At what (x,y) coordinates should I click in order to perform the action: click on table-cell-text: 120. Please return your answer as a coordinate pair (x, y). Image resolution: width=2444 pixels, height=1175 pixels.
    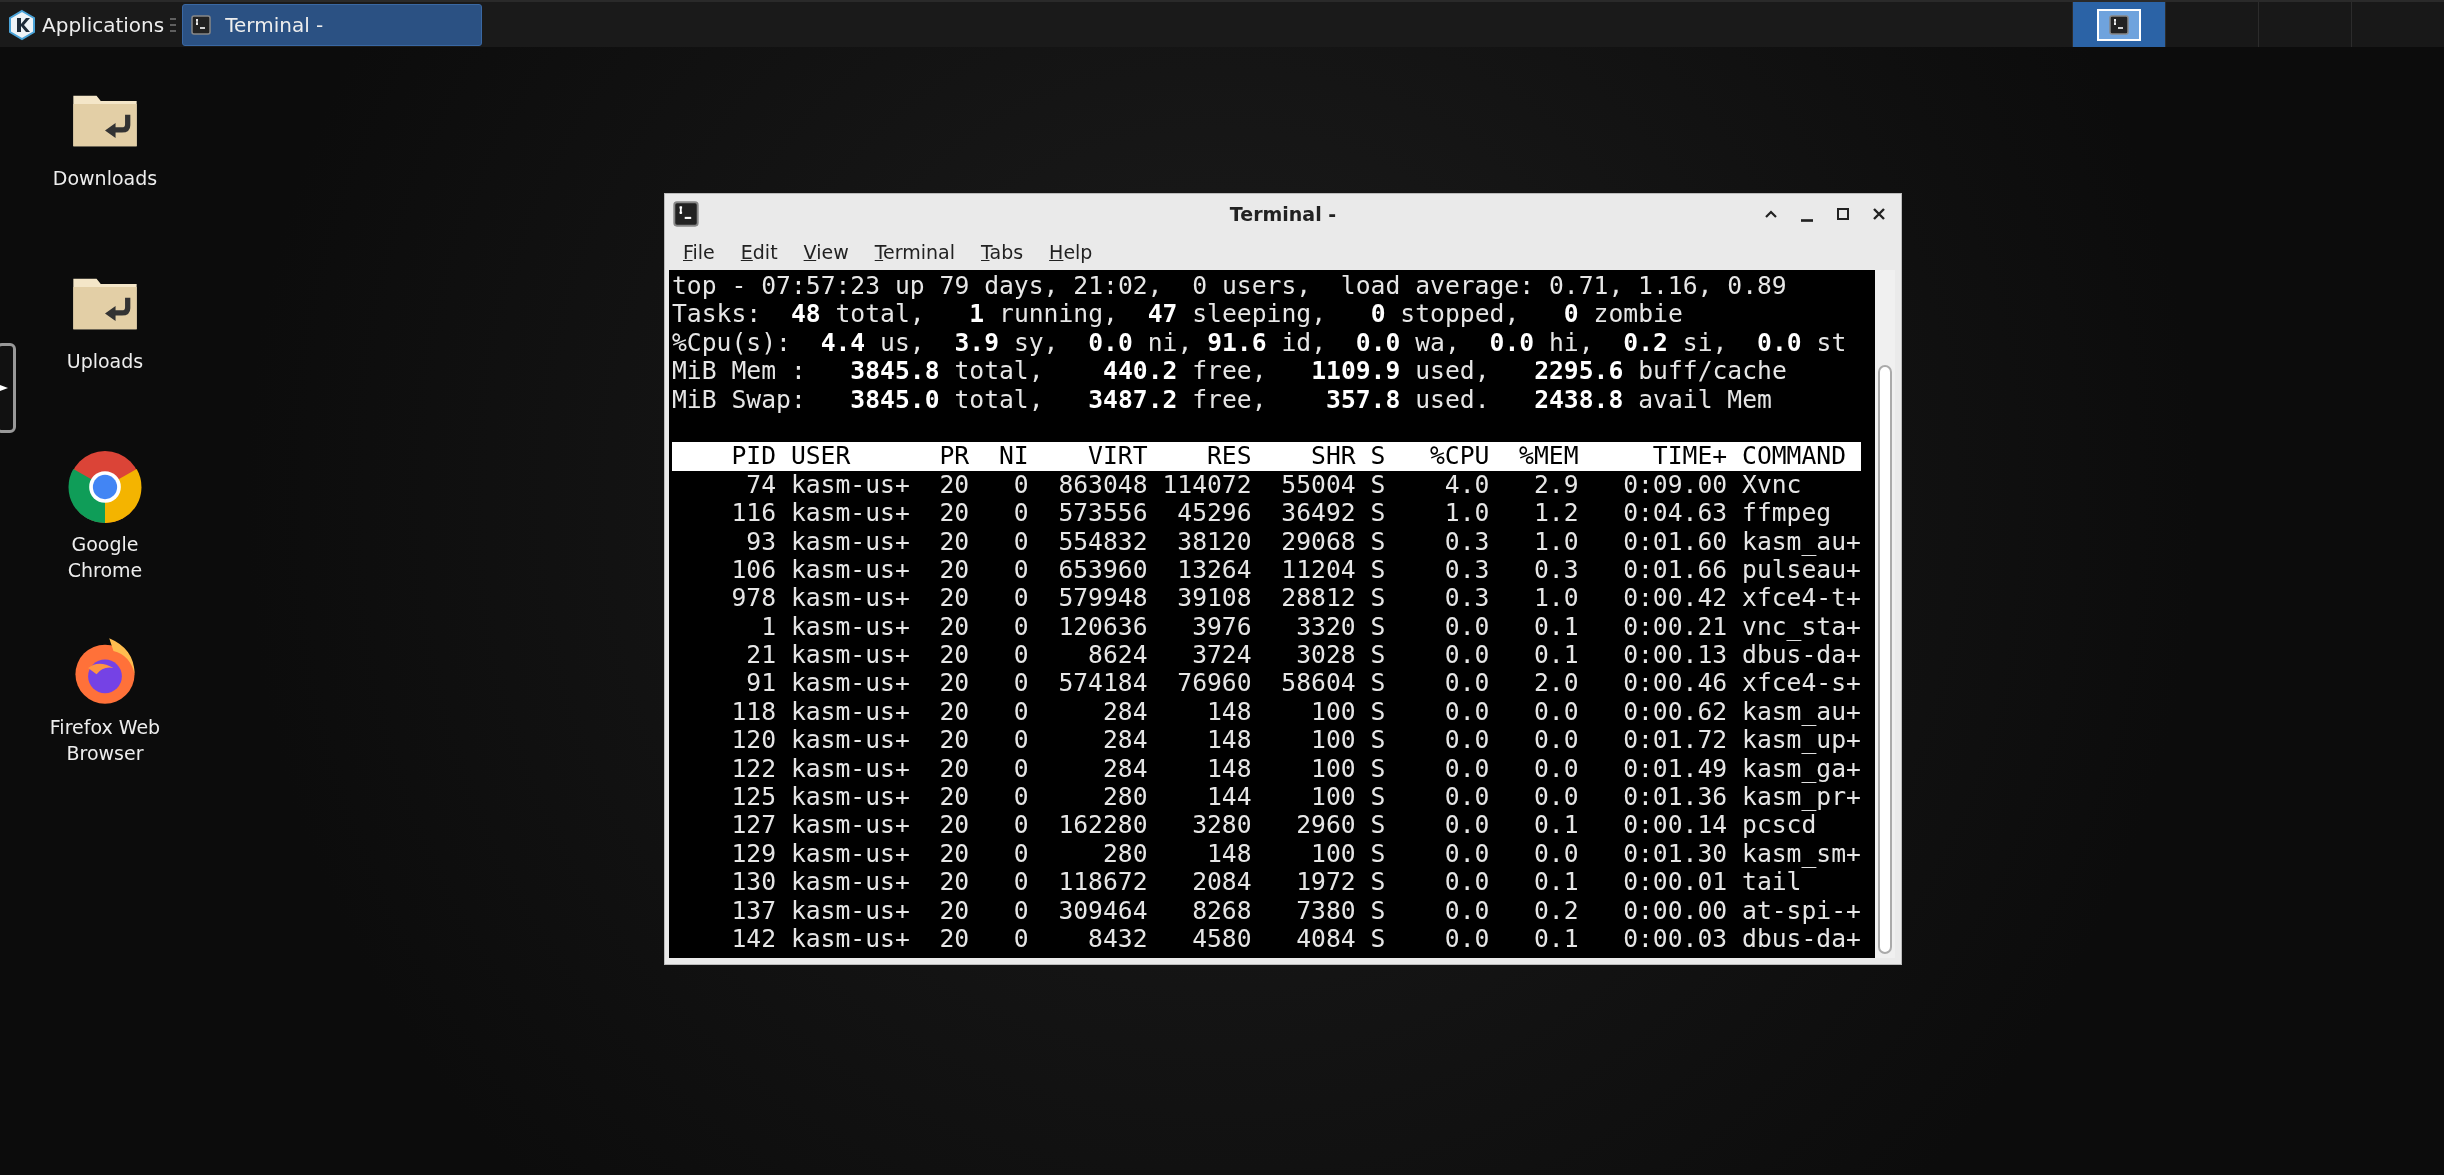
    Looking at the image, I should click on (753, 740).